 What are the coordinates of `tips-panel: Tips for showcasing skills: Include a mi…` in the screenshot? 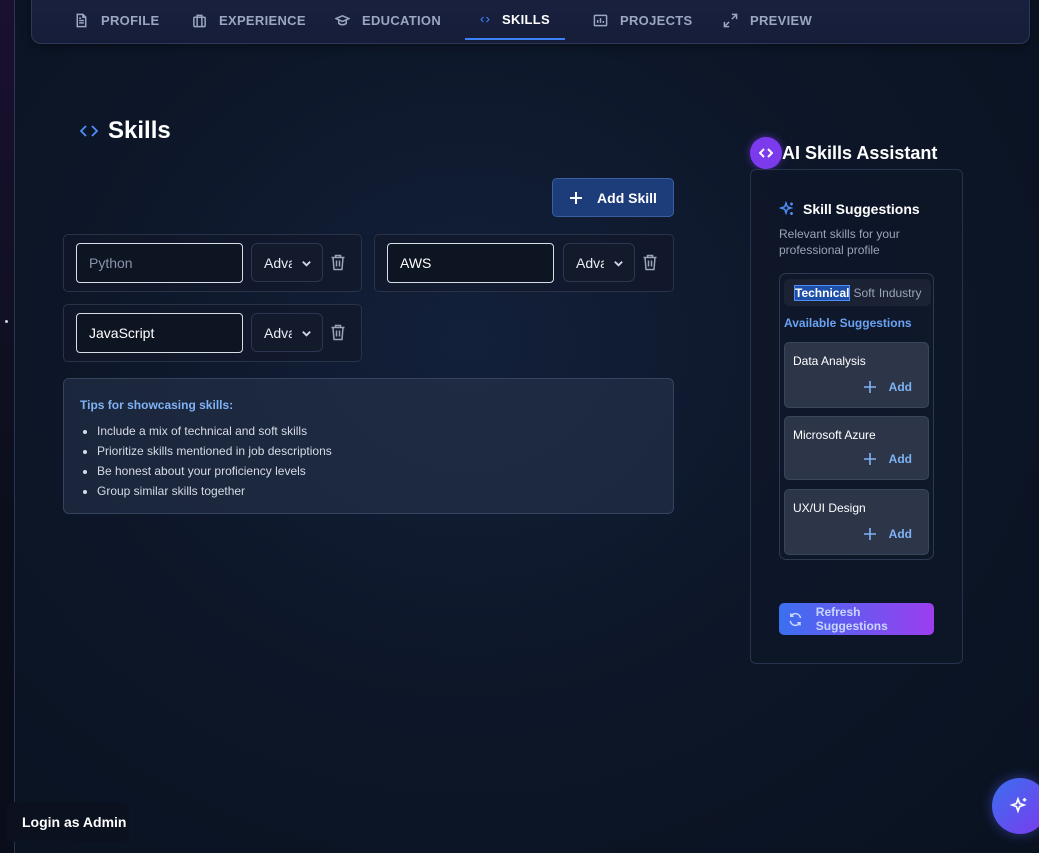 It's located at (368, 446).